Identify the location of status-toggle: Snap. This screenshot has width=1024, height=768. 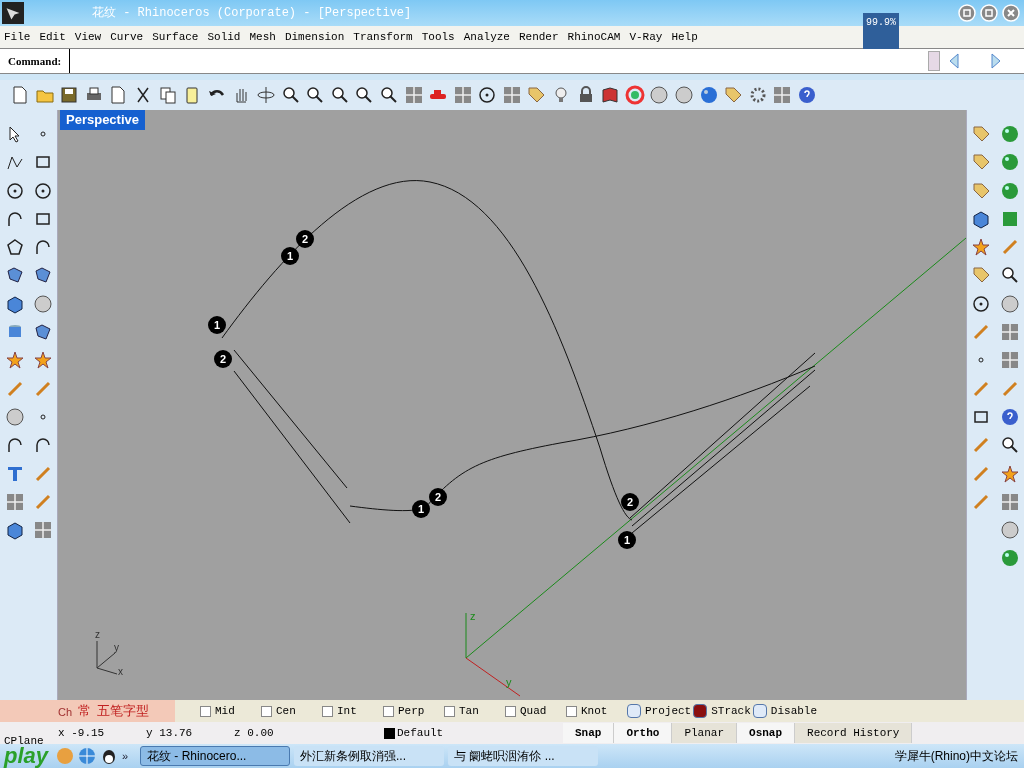
(589, 733).